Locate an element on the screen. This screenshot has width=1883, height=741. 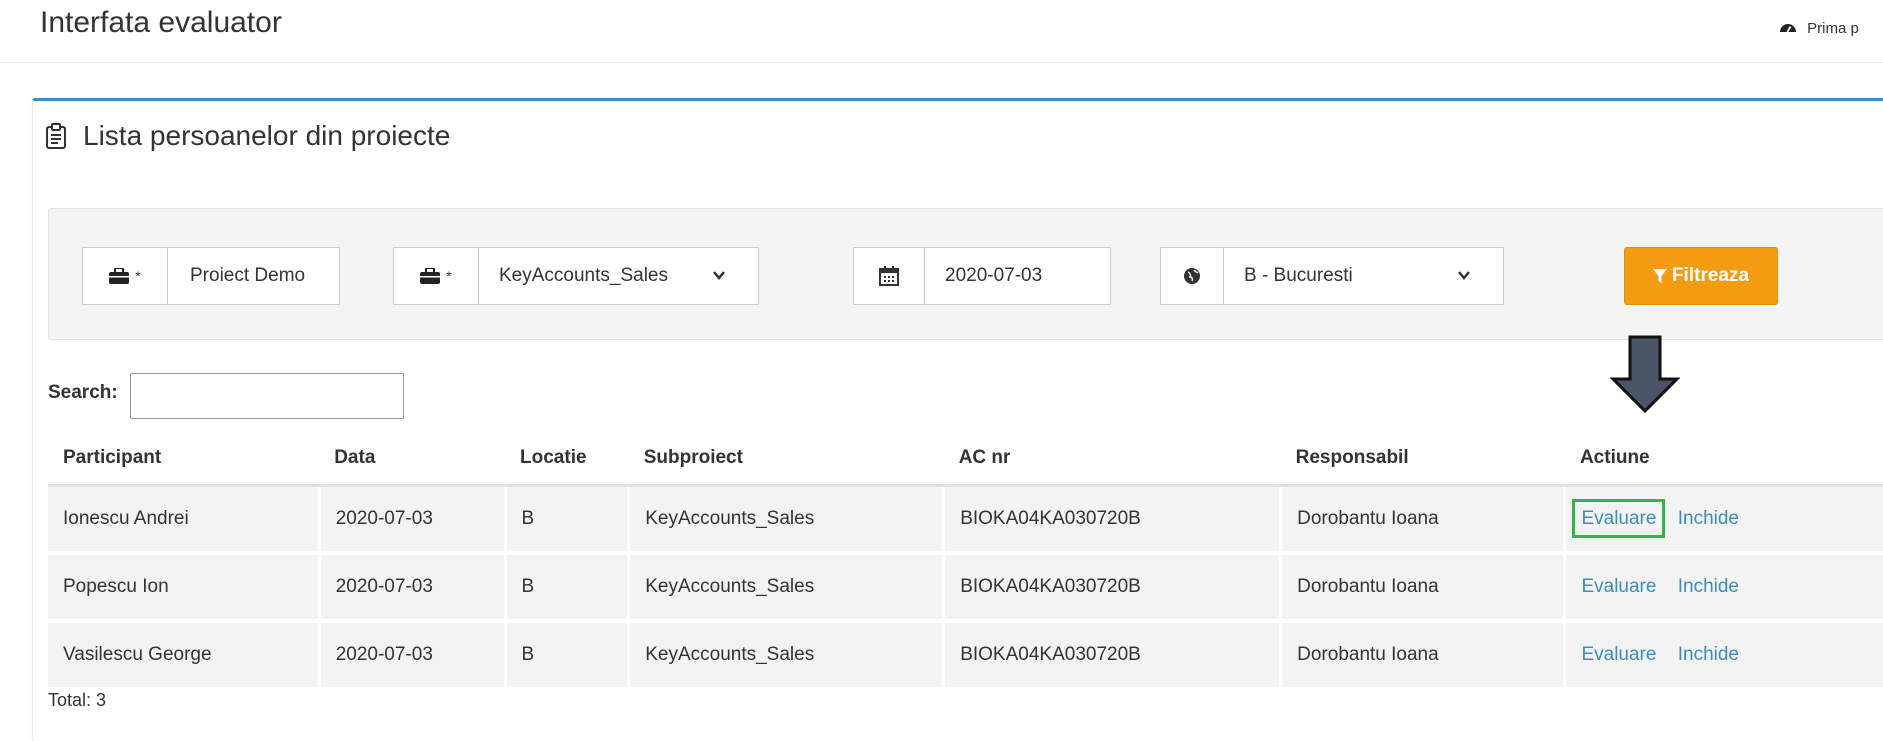
column-header: Actiune is located at coordinates (1723, 459).